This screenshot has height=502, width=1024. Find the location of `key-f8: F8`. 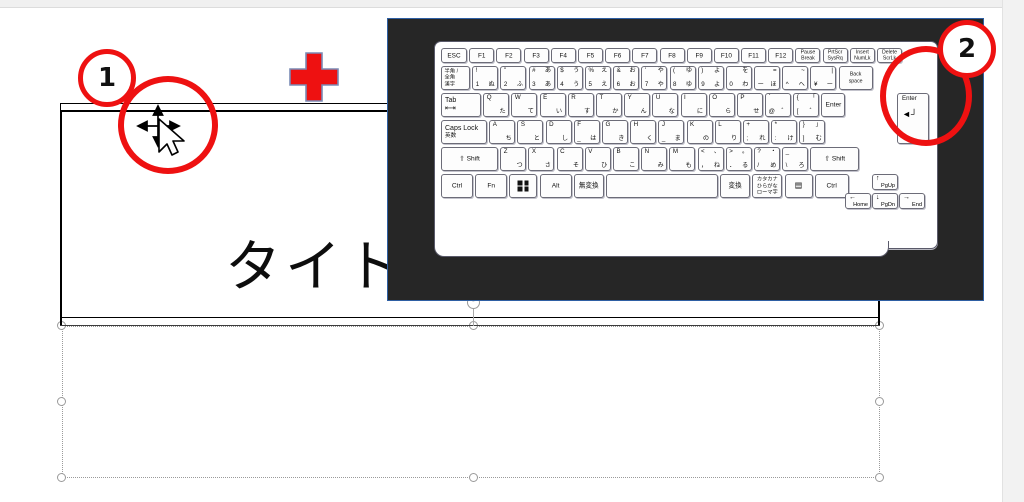

key-f8: F8 is located at coordinates (672, 55).